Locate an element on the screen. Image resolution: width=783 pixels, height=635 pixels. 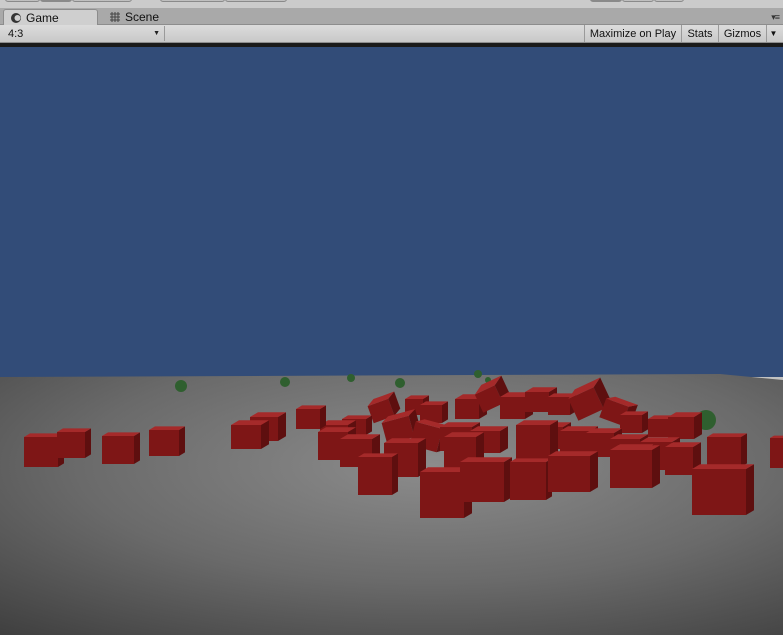
top-toolbar-strip is located at coordinates (391, 4).